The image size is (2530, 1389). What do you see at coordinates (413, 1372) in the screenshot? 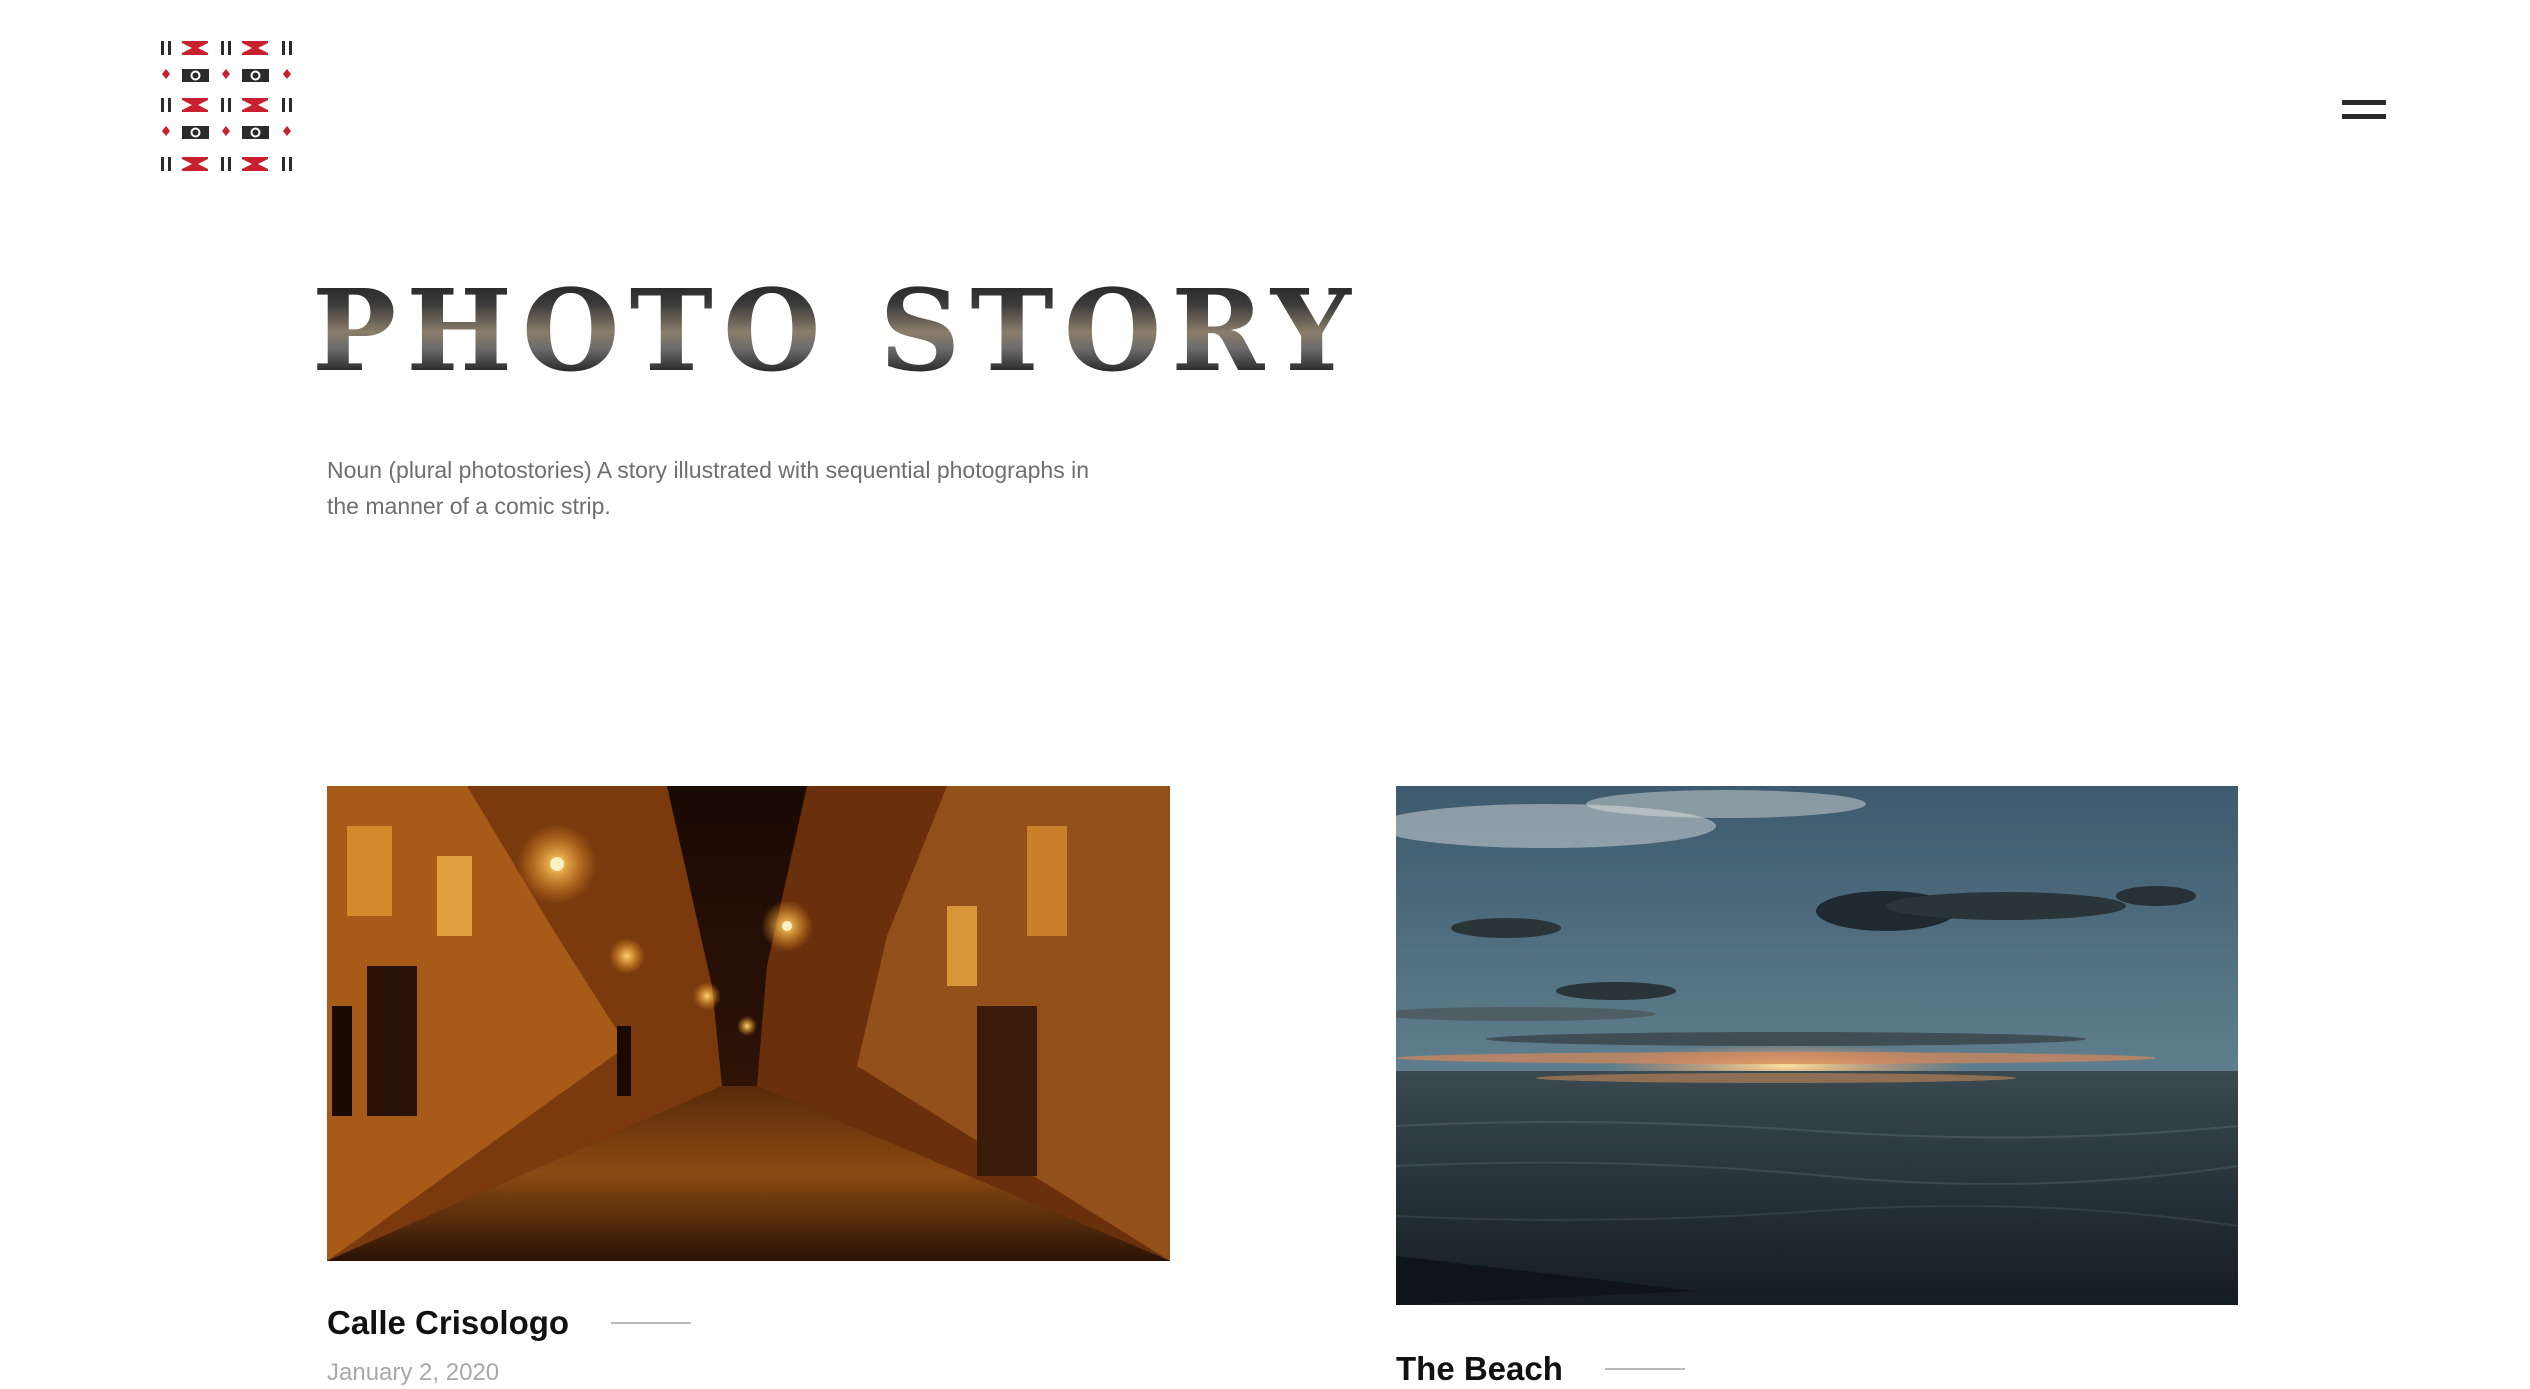
I see `post-date: January 2, 2020` at bounding box center [413, 1372].